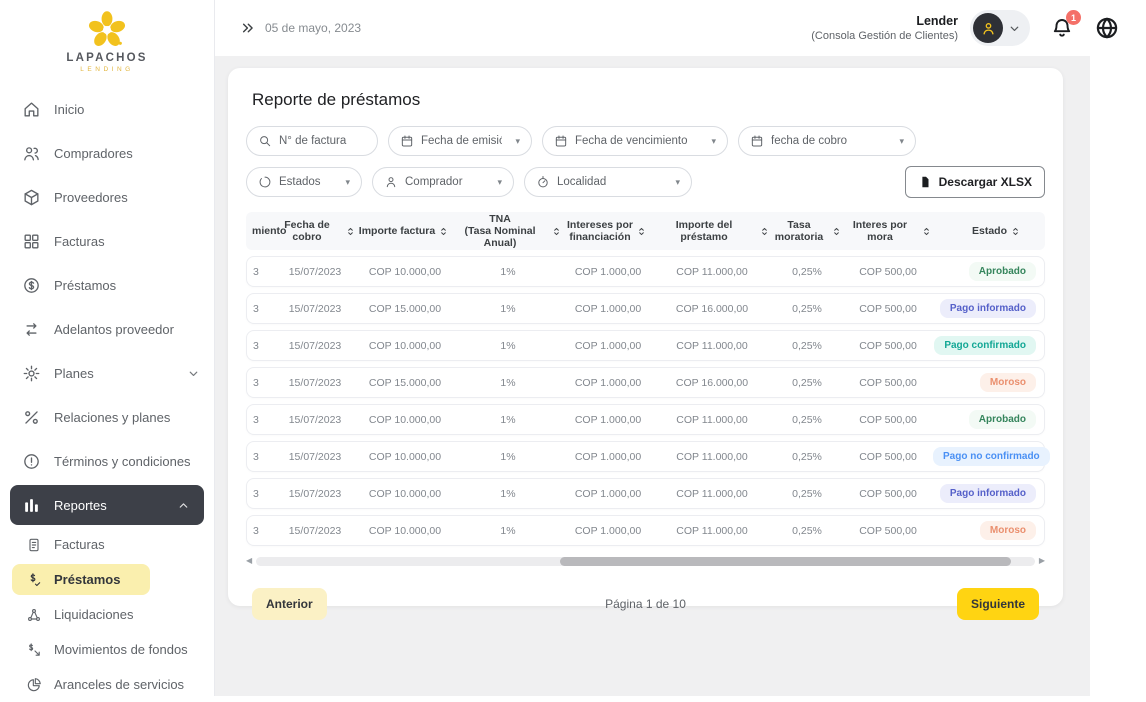 This screenshot has height=702, width=1146. Describe the element at coordinates (543, 182) in the screenshot. I see `location-icon` at that location.